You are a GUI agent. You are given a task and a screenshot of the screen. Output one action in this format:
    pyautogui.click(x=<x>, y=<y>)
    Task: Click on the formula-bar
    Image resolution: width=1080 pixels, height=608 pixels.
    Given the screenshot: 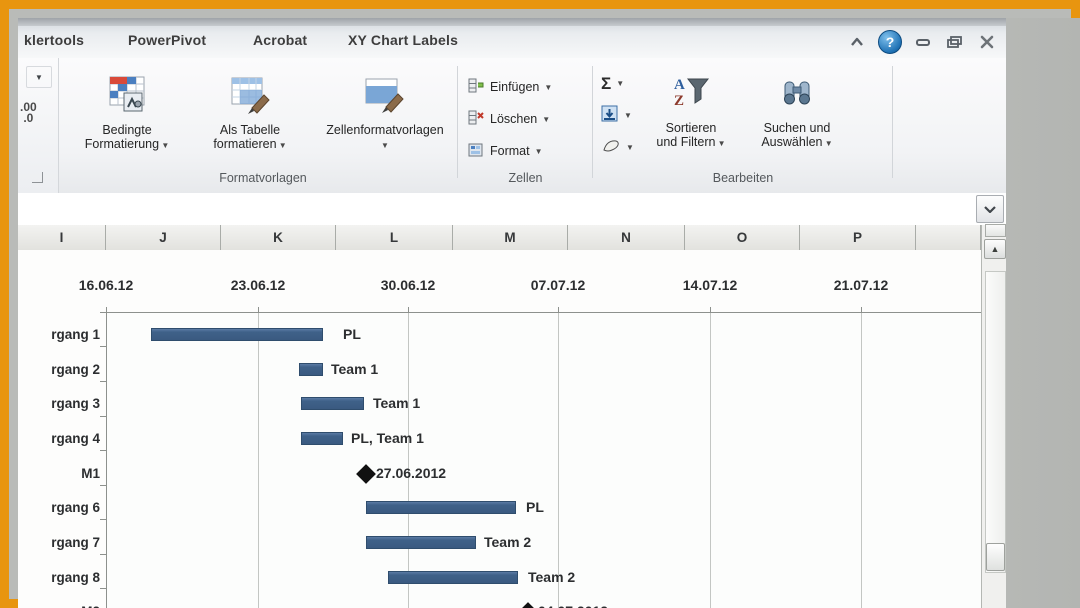 What is the action you would take?
    pyautogui.click(x=512, y=209)
    